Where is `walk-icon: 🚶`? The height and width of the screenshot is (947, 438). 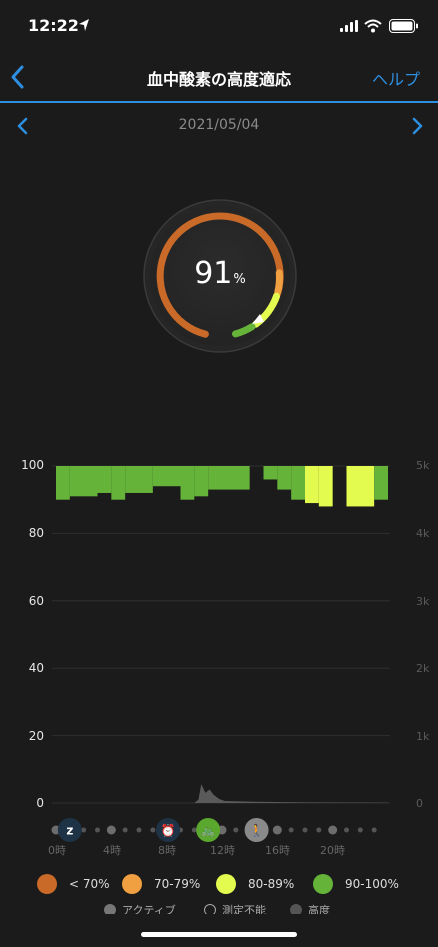 walk-icon: 🚶 is located at coordinates (256, 830).